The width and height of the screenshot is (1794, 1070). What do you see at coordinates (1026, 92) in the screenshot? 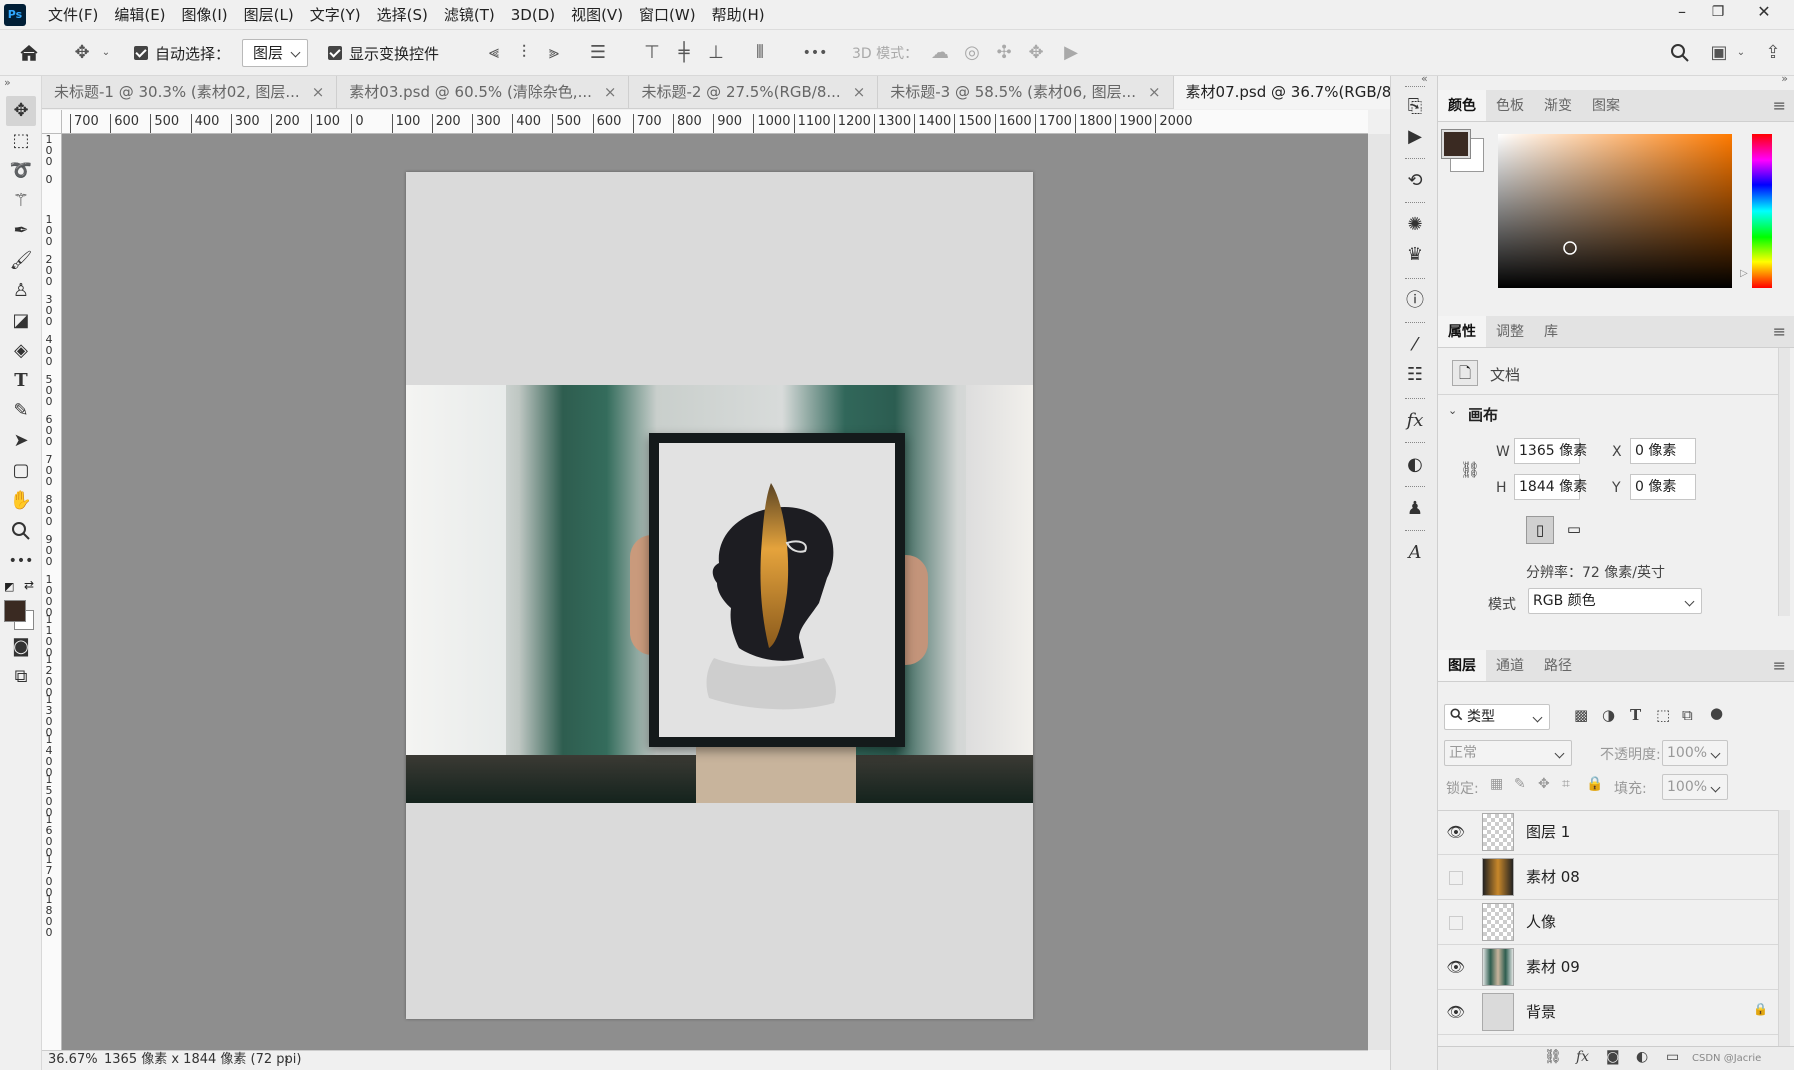
I see `document-tab: 未标题-3 @ 58.5% (素材06, 图层... ×` at bounding box center [1026, 92].